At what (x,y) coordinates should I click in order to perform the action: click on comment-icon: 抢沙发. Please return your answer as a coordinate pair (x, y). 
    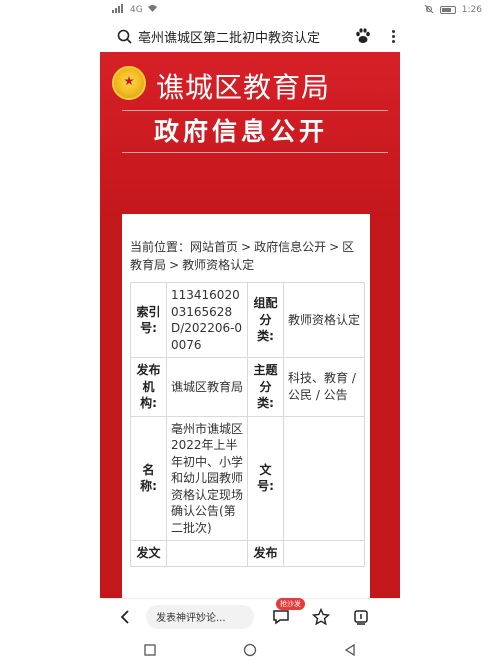
    Looking at the image, I should click on (286, 613).